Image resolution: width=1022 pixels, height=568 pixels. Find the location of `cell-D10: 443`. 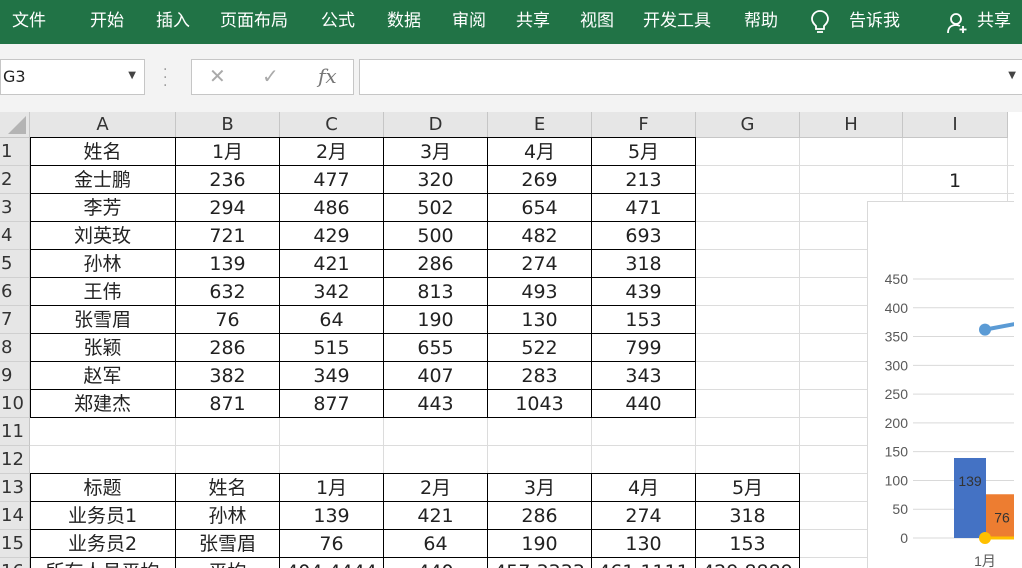

cell-D10: 443 is located at coordinates (436, 404).